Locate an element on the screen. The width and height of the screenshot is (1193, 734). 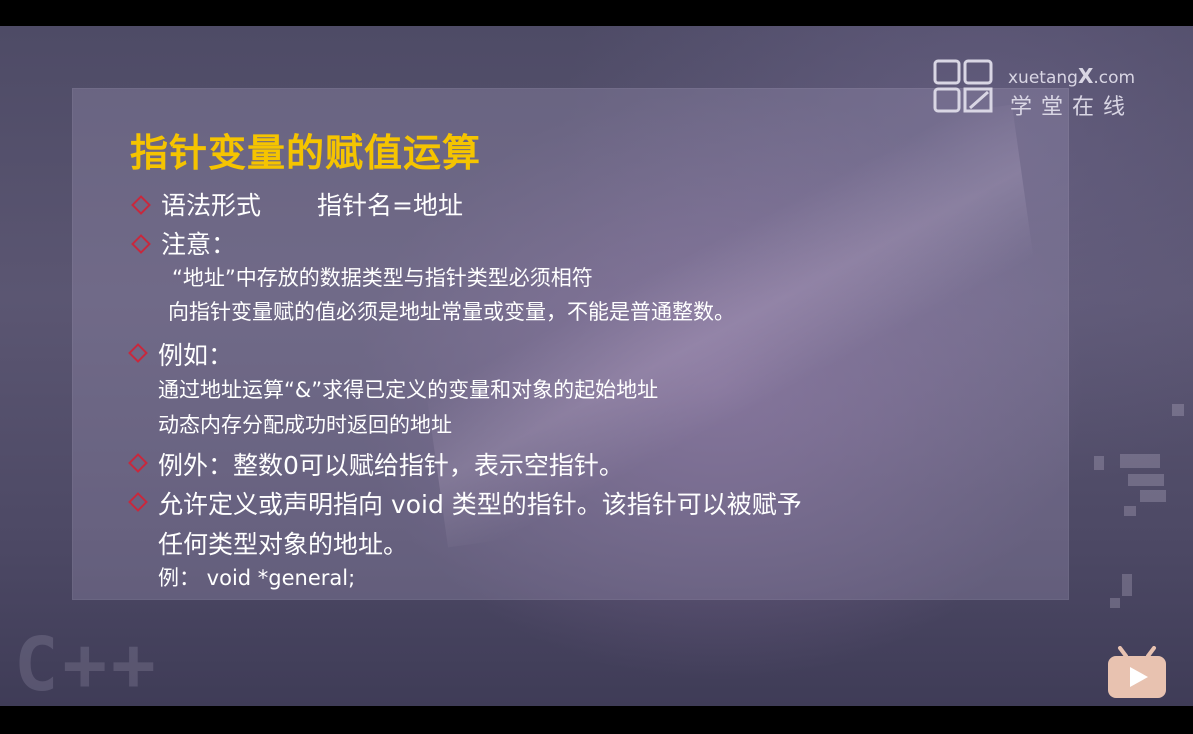
logo-domain: xuetangX.com is located at coordinates (1072, 76).